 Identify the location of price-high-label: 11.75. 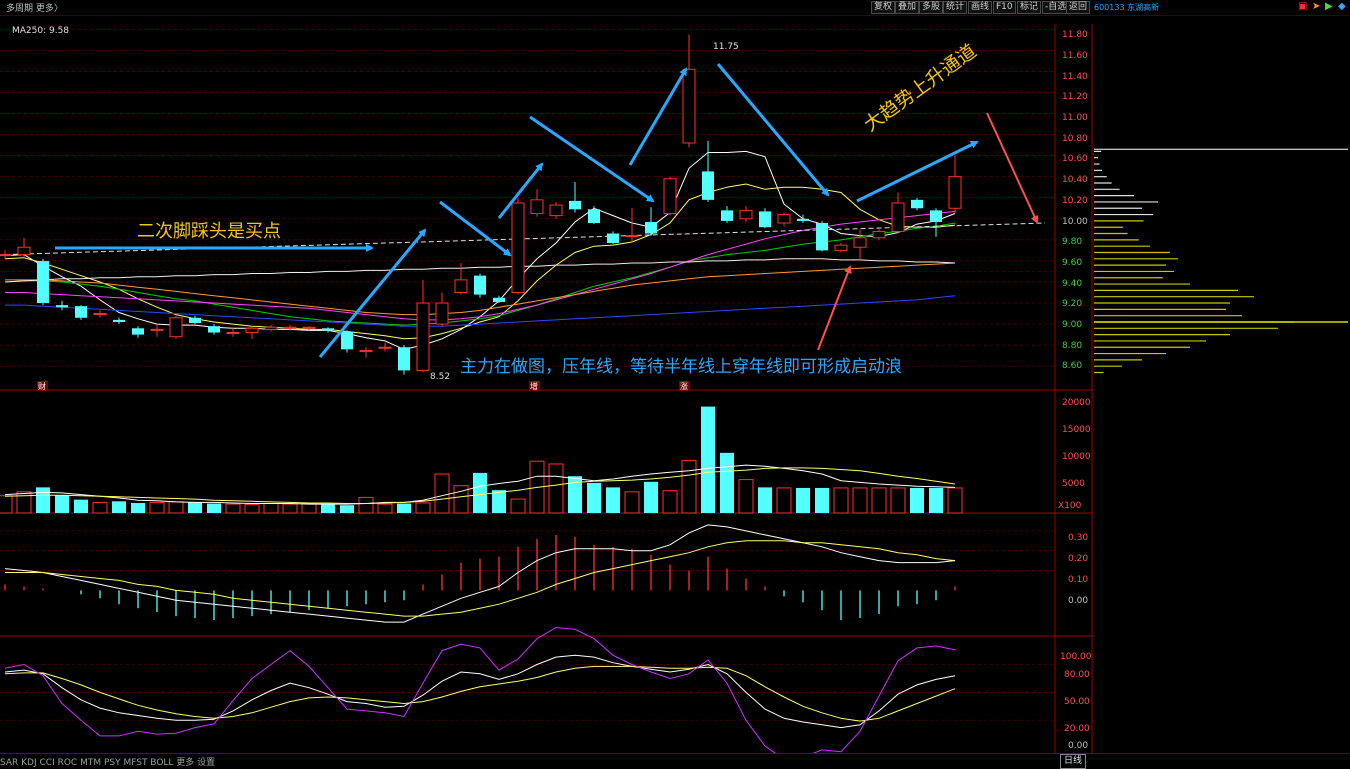
(726, 47).